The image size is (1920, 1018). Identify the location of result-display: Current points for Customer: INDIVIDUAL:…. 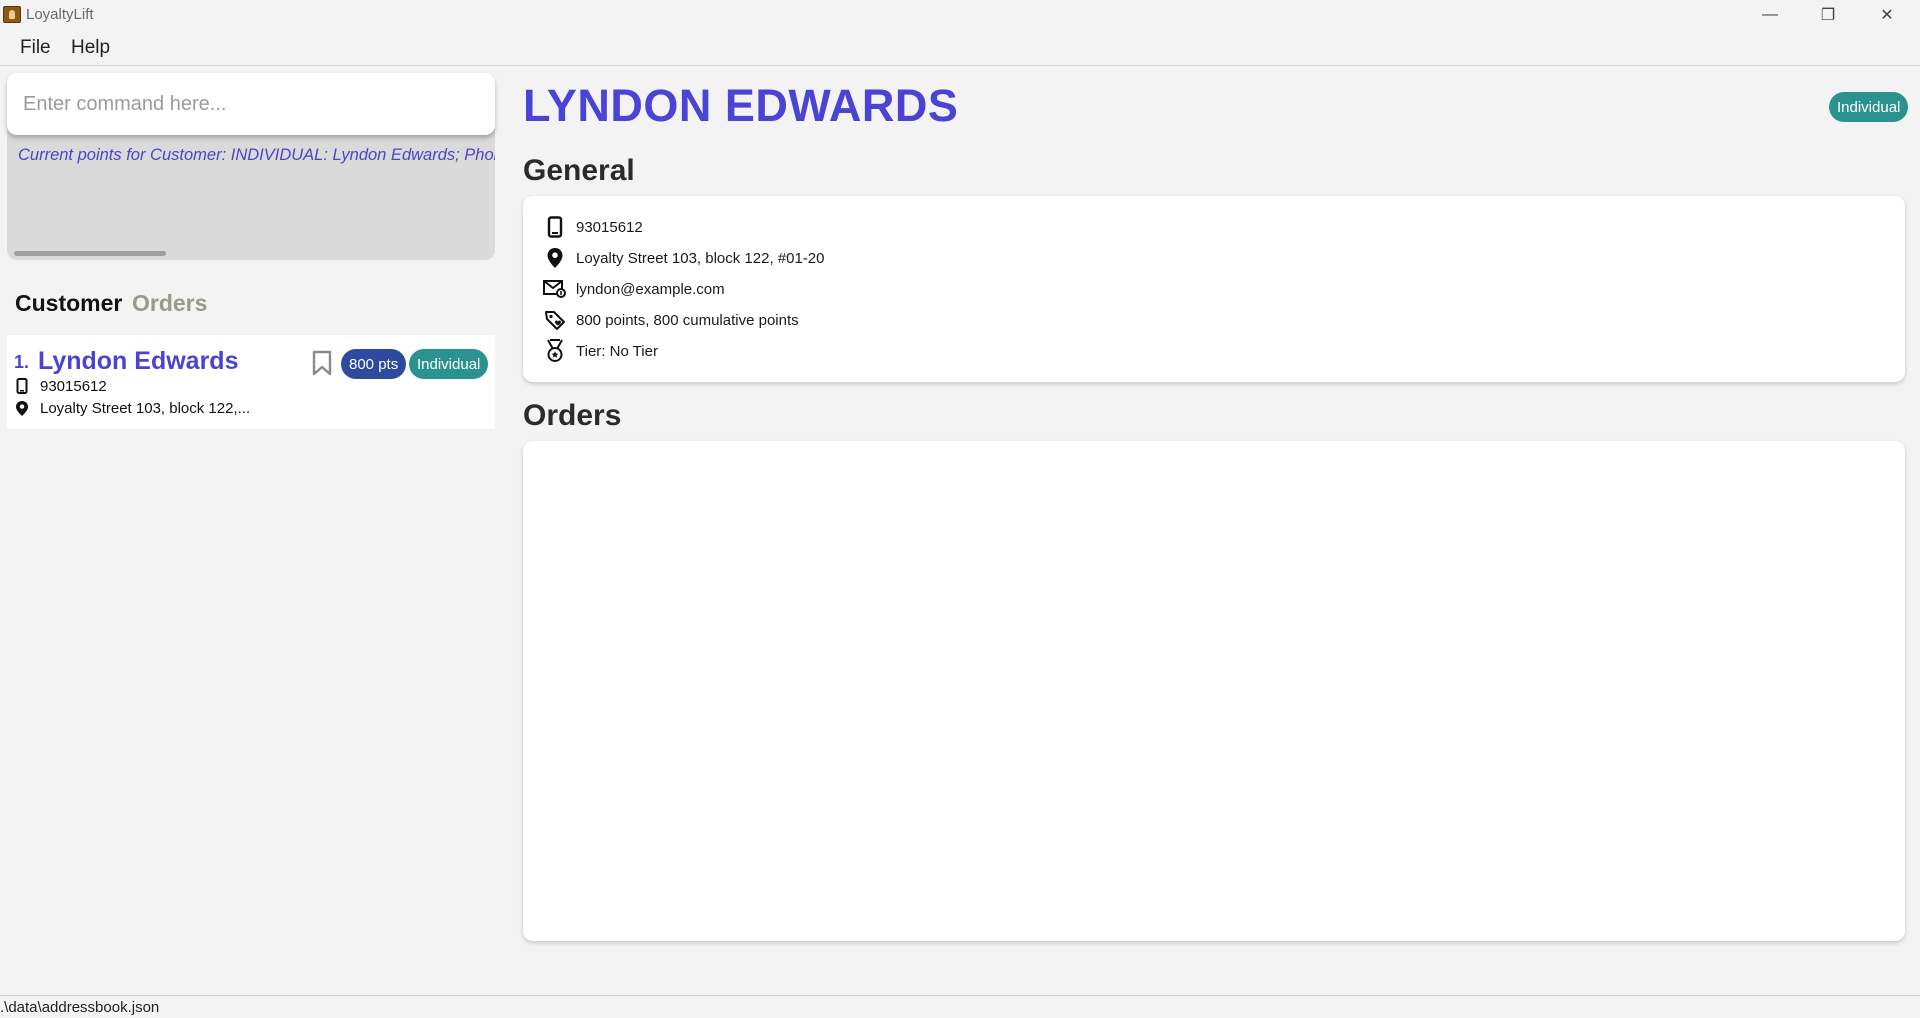
(251, 190).